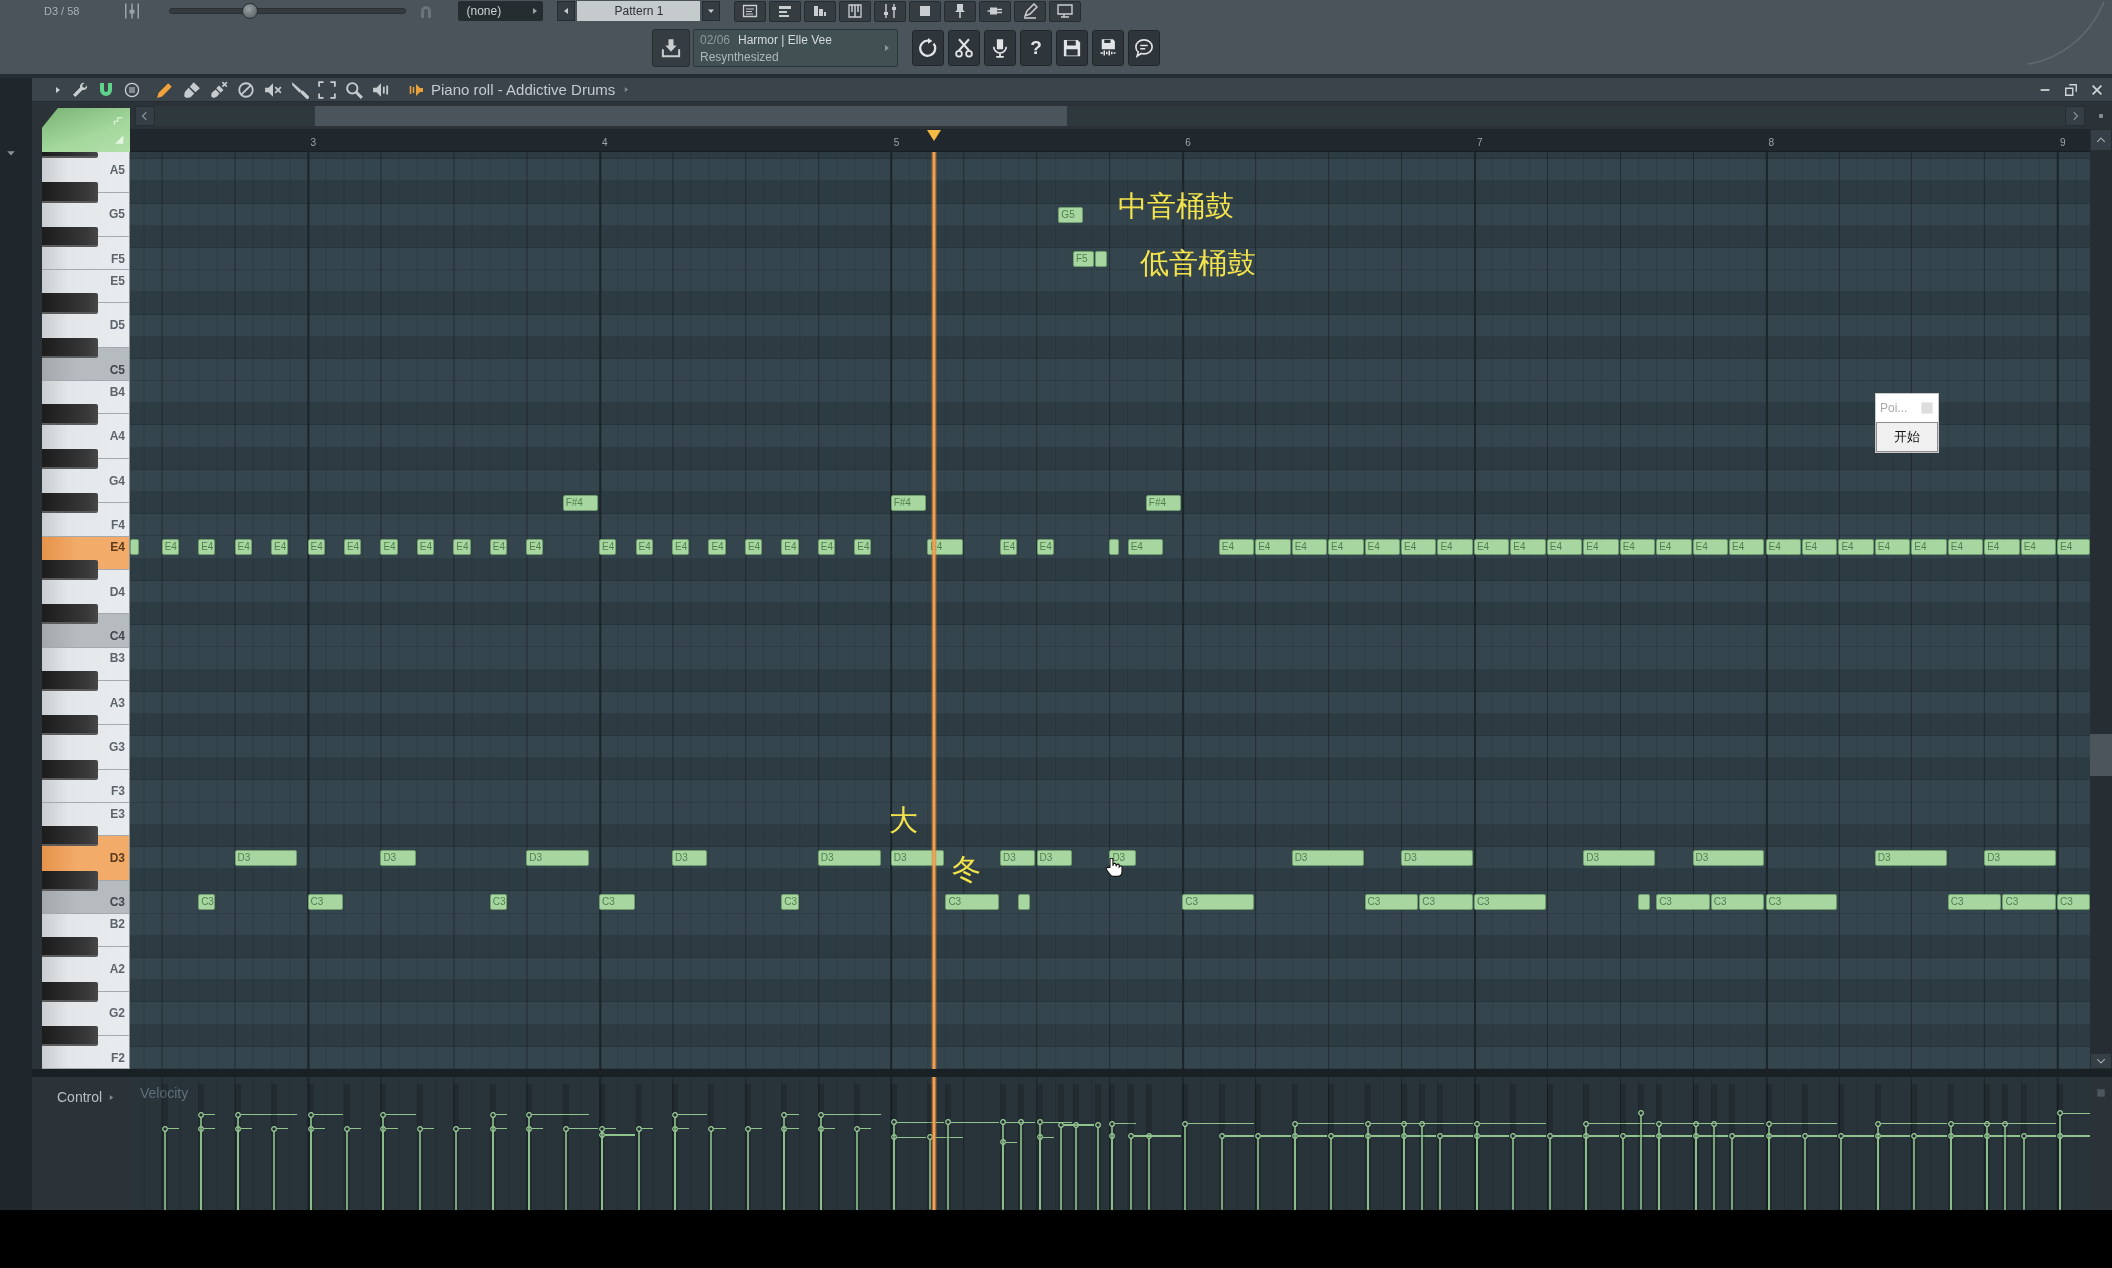 The image size is (2112, 1268). I want to click on slider-knob, so click(250, 11).